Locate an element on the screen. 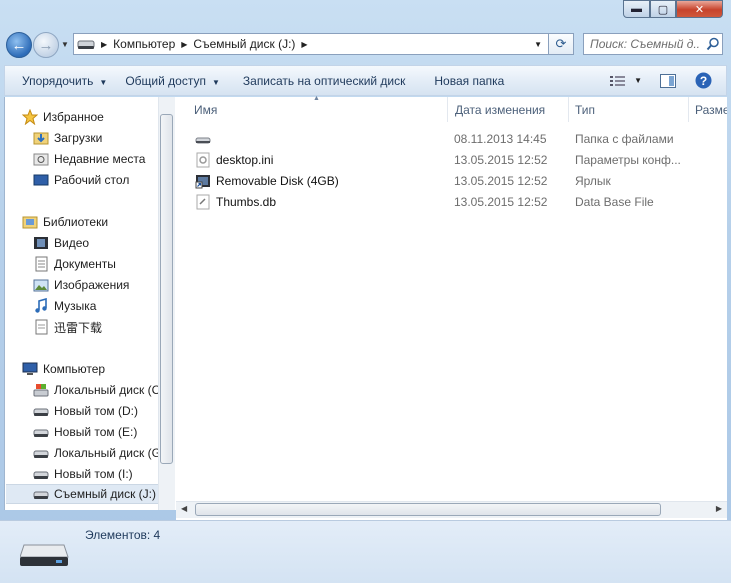 Image resolution: width=731 pixels, height=583 pixels. close-button: ✕ is located at coordinates (699, 9).